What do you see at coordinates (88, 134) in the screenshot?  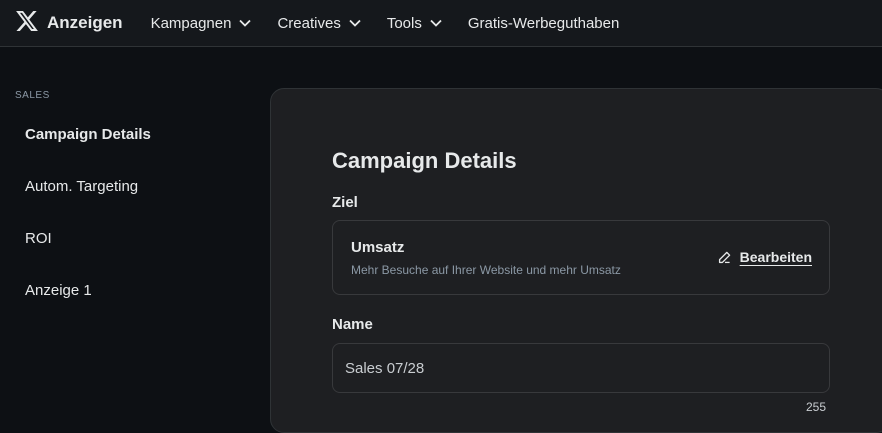 I see `sidebar-item-campaign-details: Campaign Details` at bounding box center [88, 134].